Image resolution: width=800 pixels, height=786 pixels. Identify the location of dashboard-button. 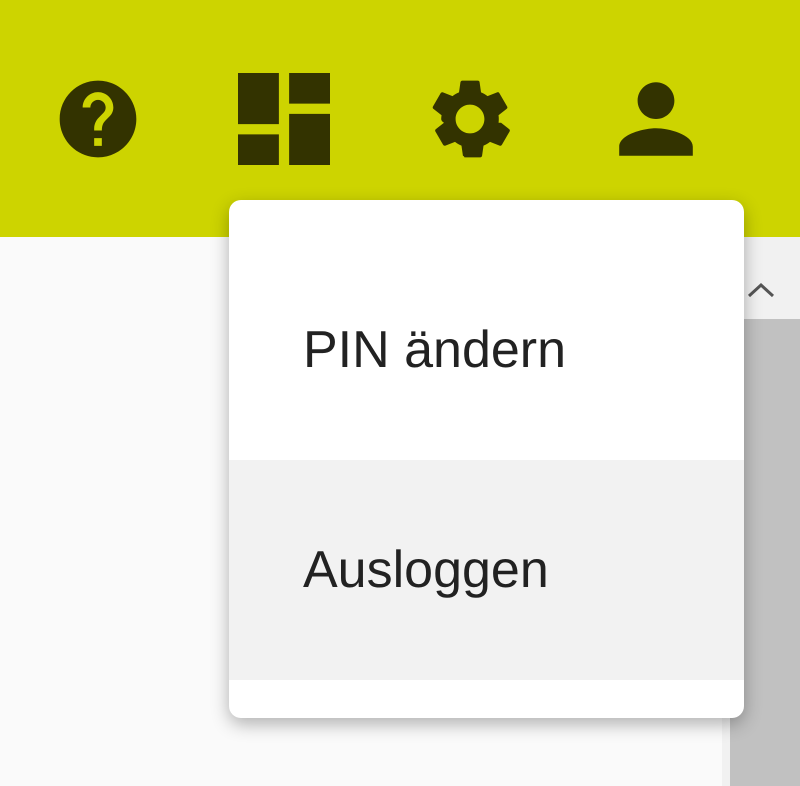
(284, 118).